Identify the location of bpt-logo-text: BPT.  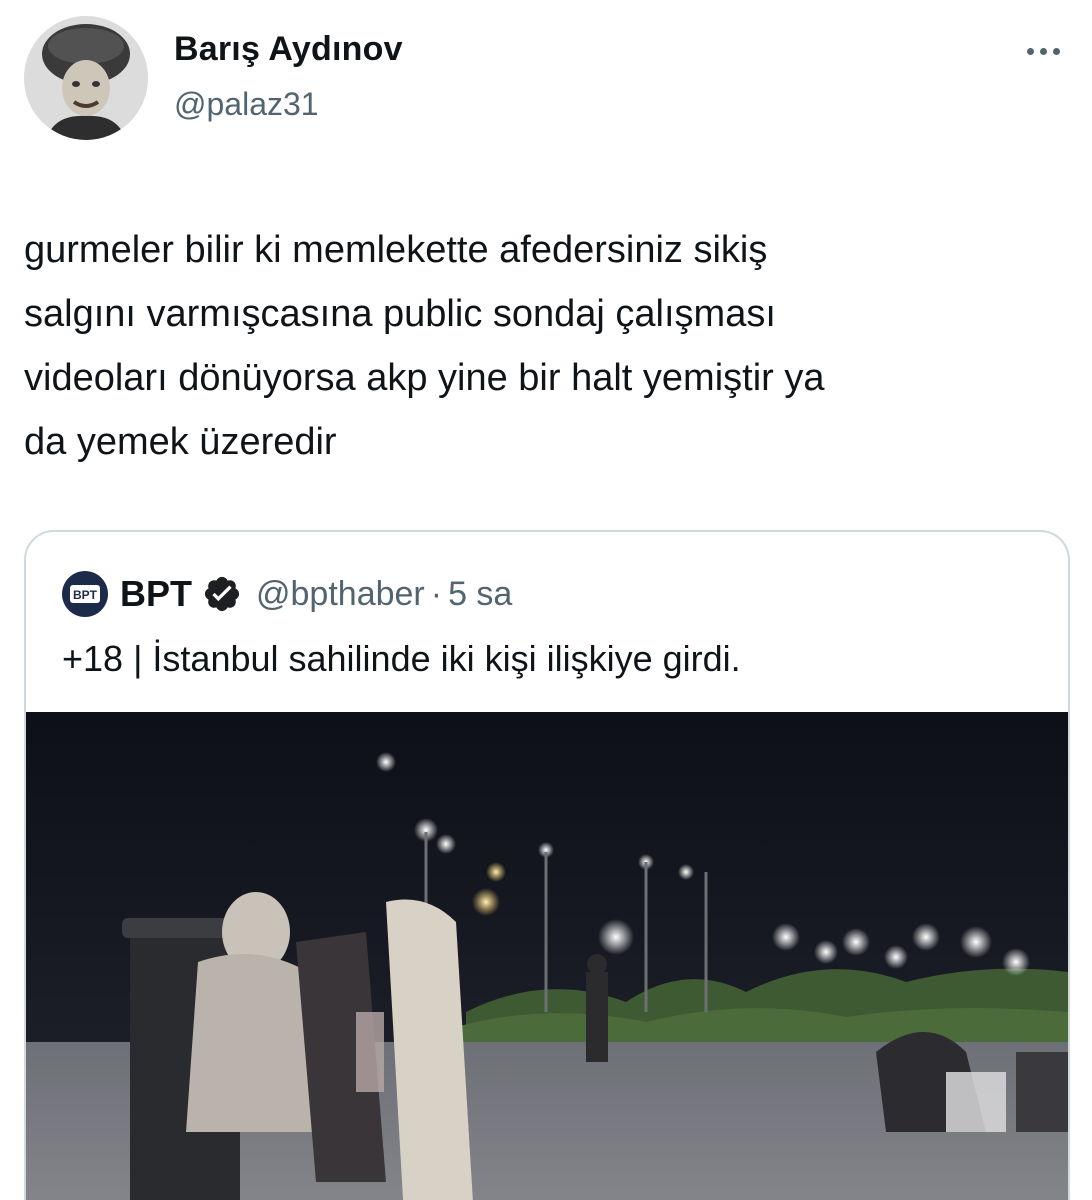
(85, 595).